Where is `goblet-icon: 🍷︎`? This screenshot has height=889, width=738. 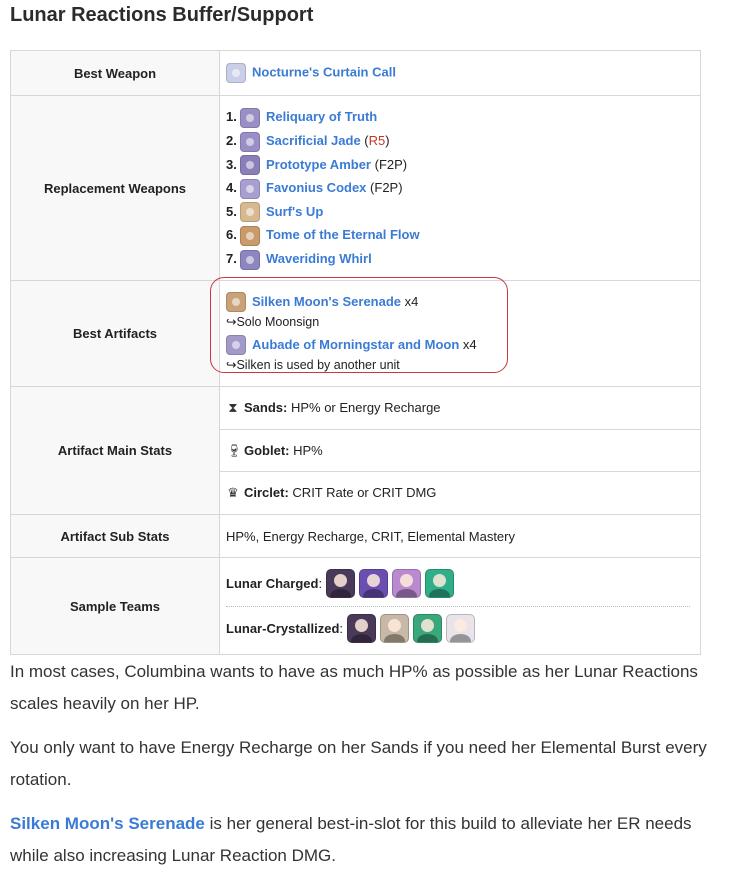 goblet-icon: 🍷︎ is located at coordinates (234, 450).